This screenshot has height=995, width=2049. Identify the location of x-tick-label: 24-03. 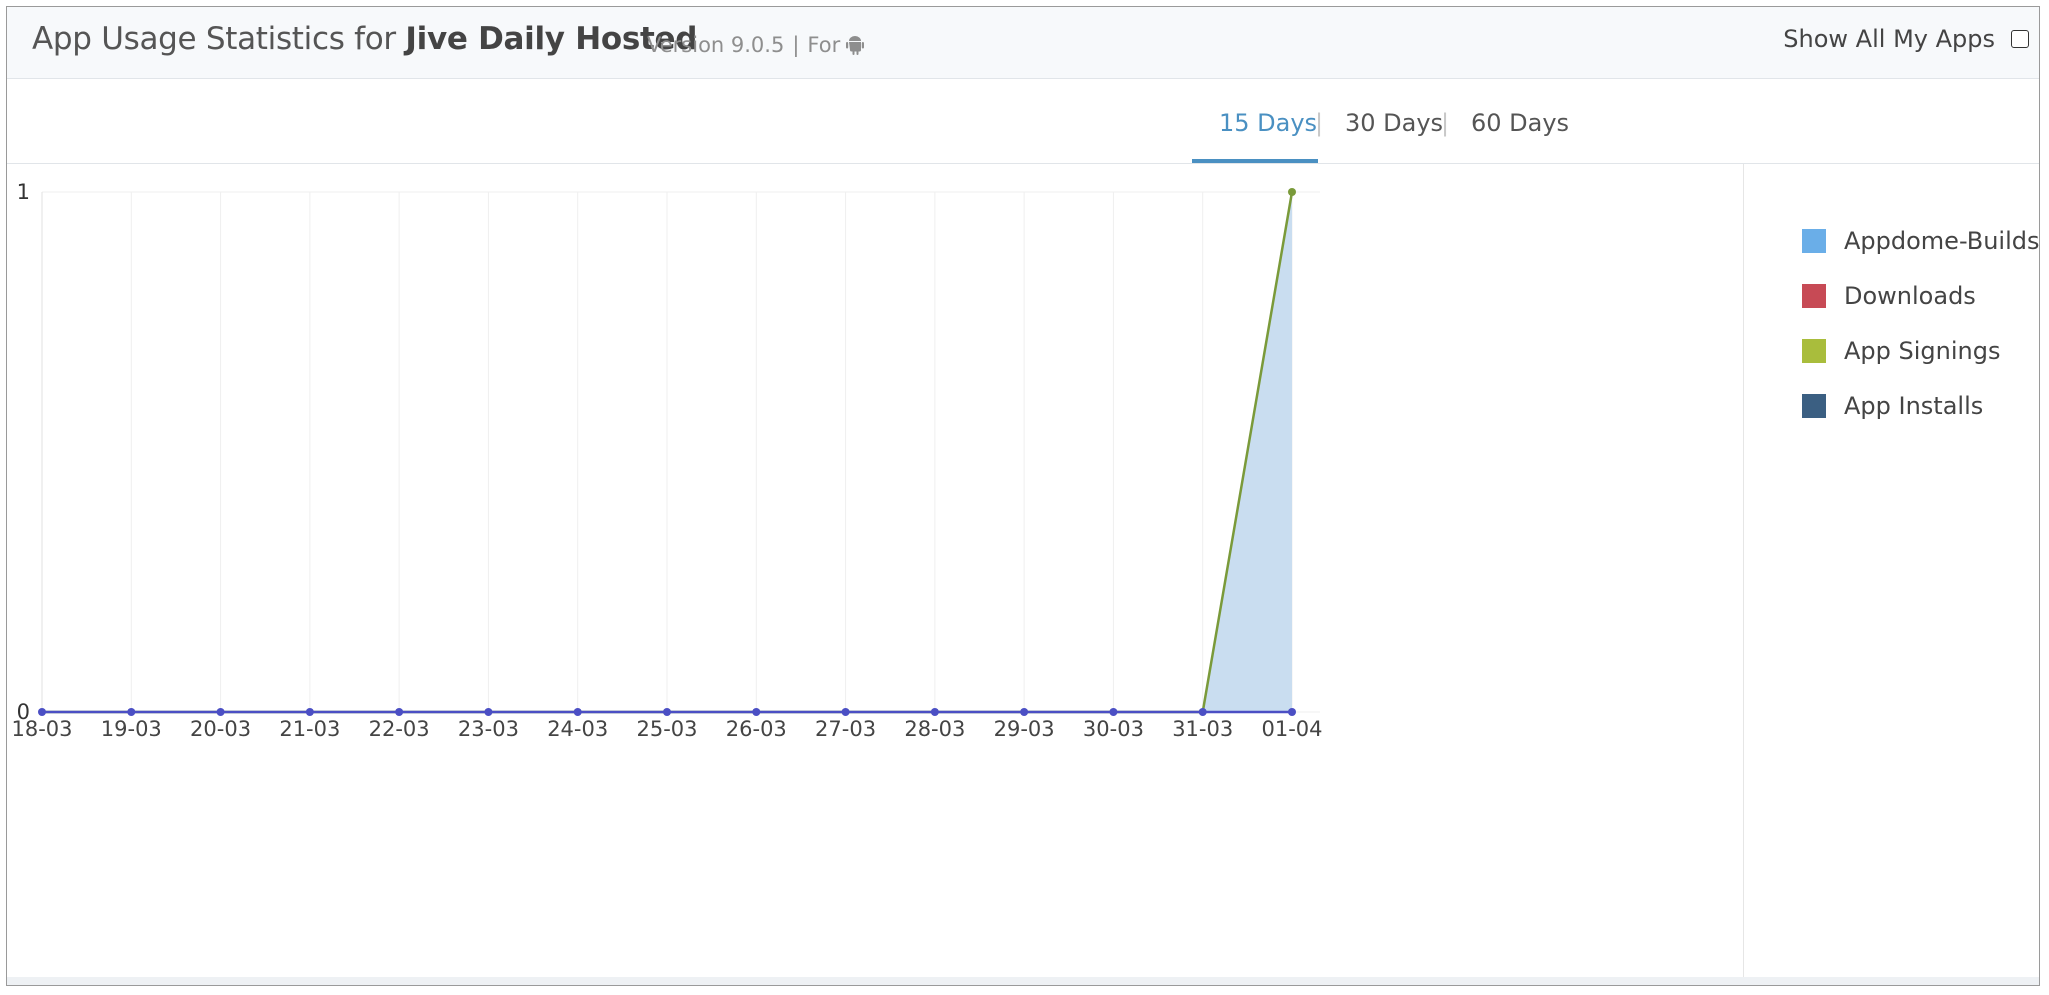
(577, 729).